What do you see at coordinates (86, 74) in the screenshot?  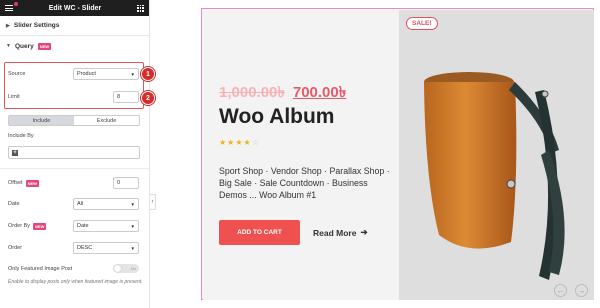 I see `source-value: Product` at bounding box center [86, 74].